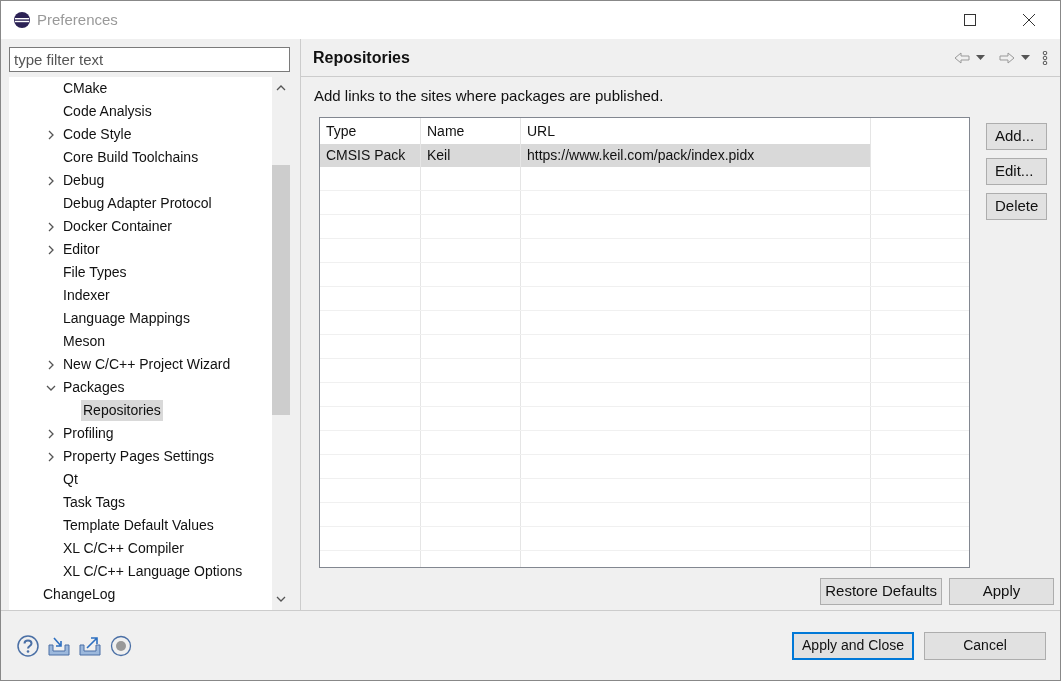  What do you see at coordinates (149, 59) in the screenshot?
I see `filter-field: type filter text` at bounding box center [149, 59].